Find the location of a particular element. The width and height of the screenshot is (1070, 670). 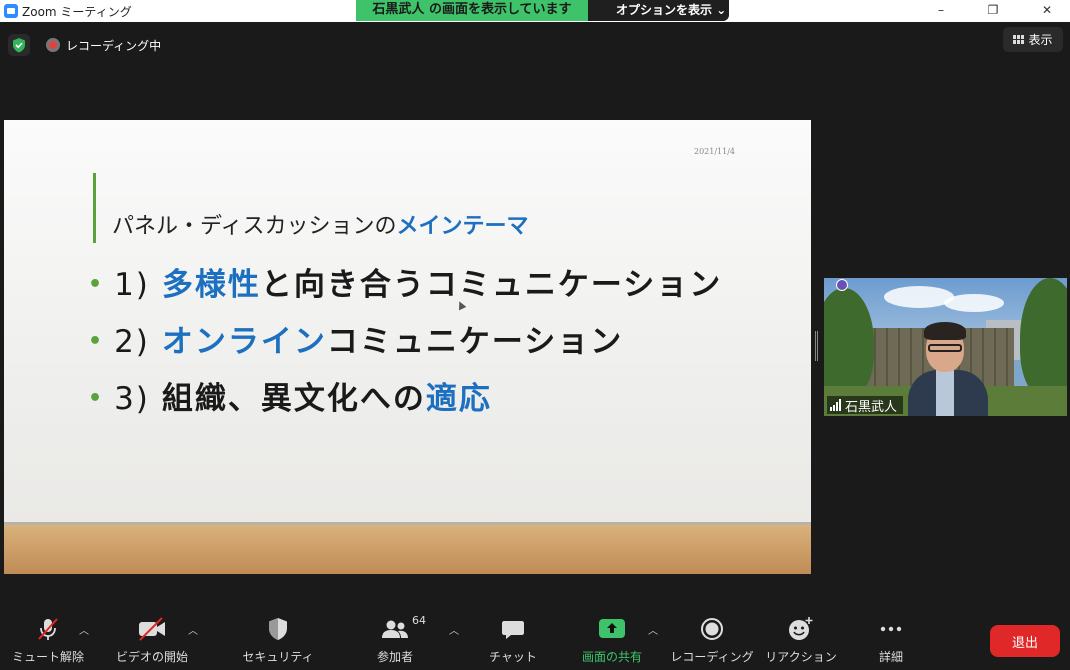

slide-item-highlight: 多様性 is located at coordinates (211, 285).